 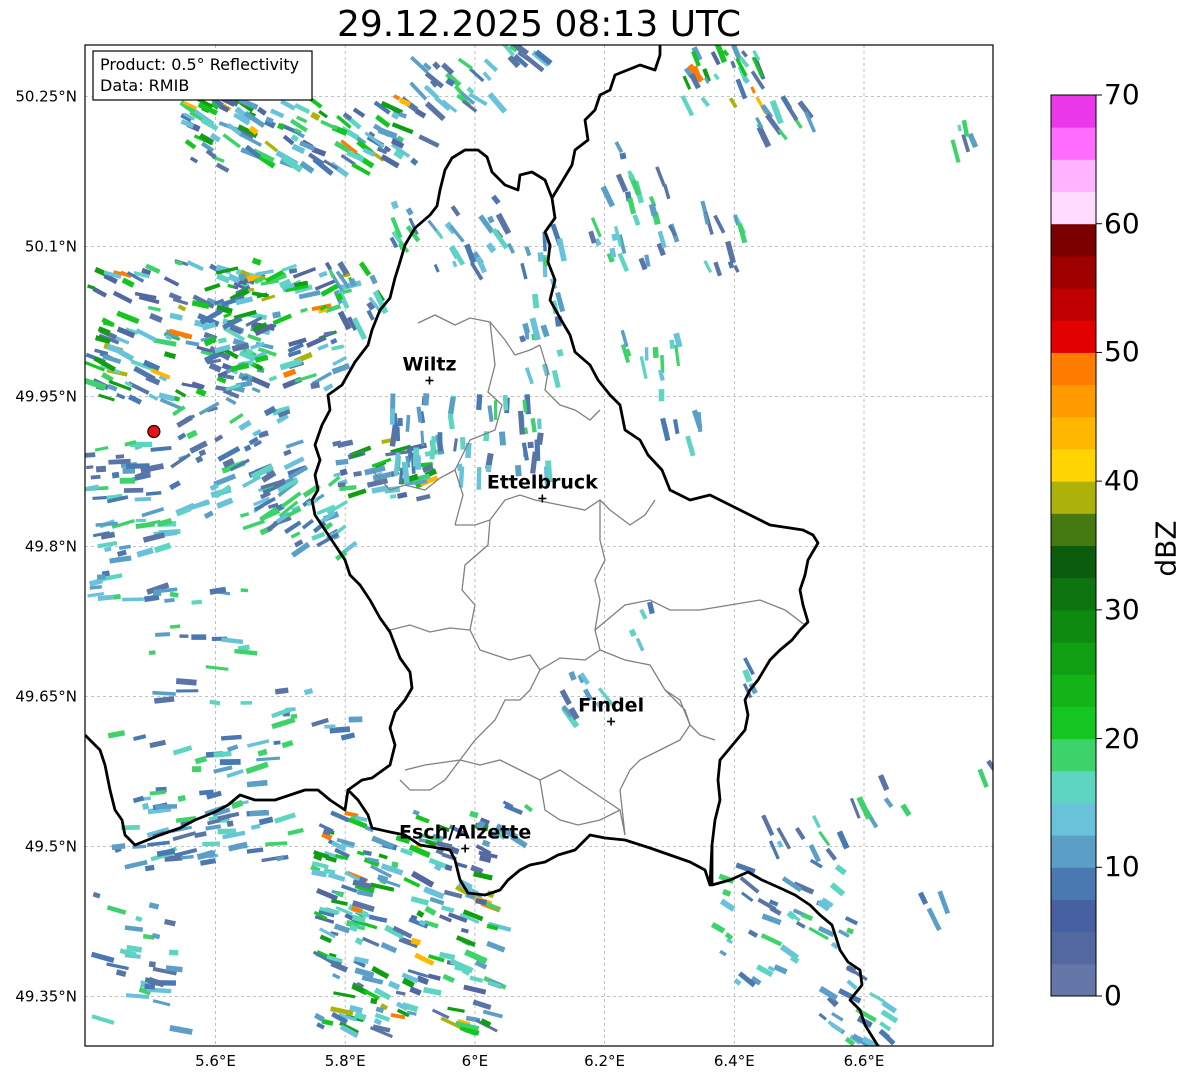 I want to click on info-box: Product: 0.5° Reflectivity Data: RMIB, so click(x=202, y=75).